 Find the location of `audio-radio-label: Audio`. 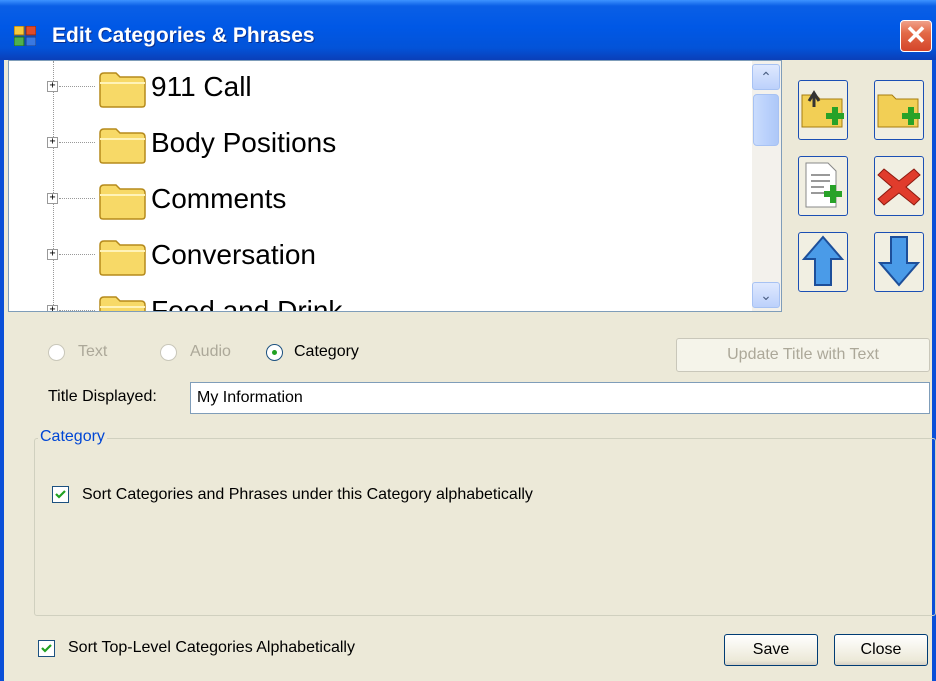

audio-radio-label: Audio is located at coordinates (210, 351).